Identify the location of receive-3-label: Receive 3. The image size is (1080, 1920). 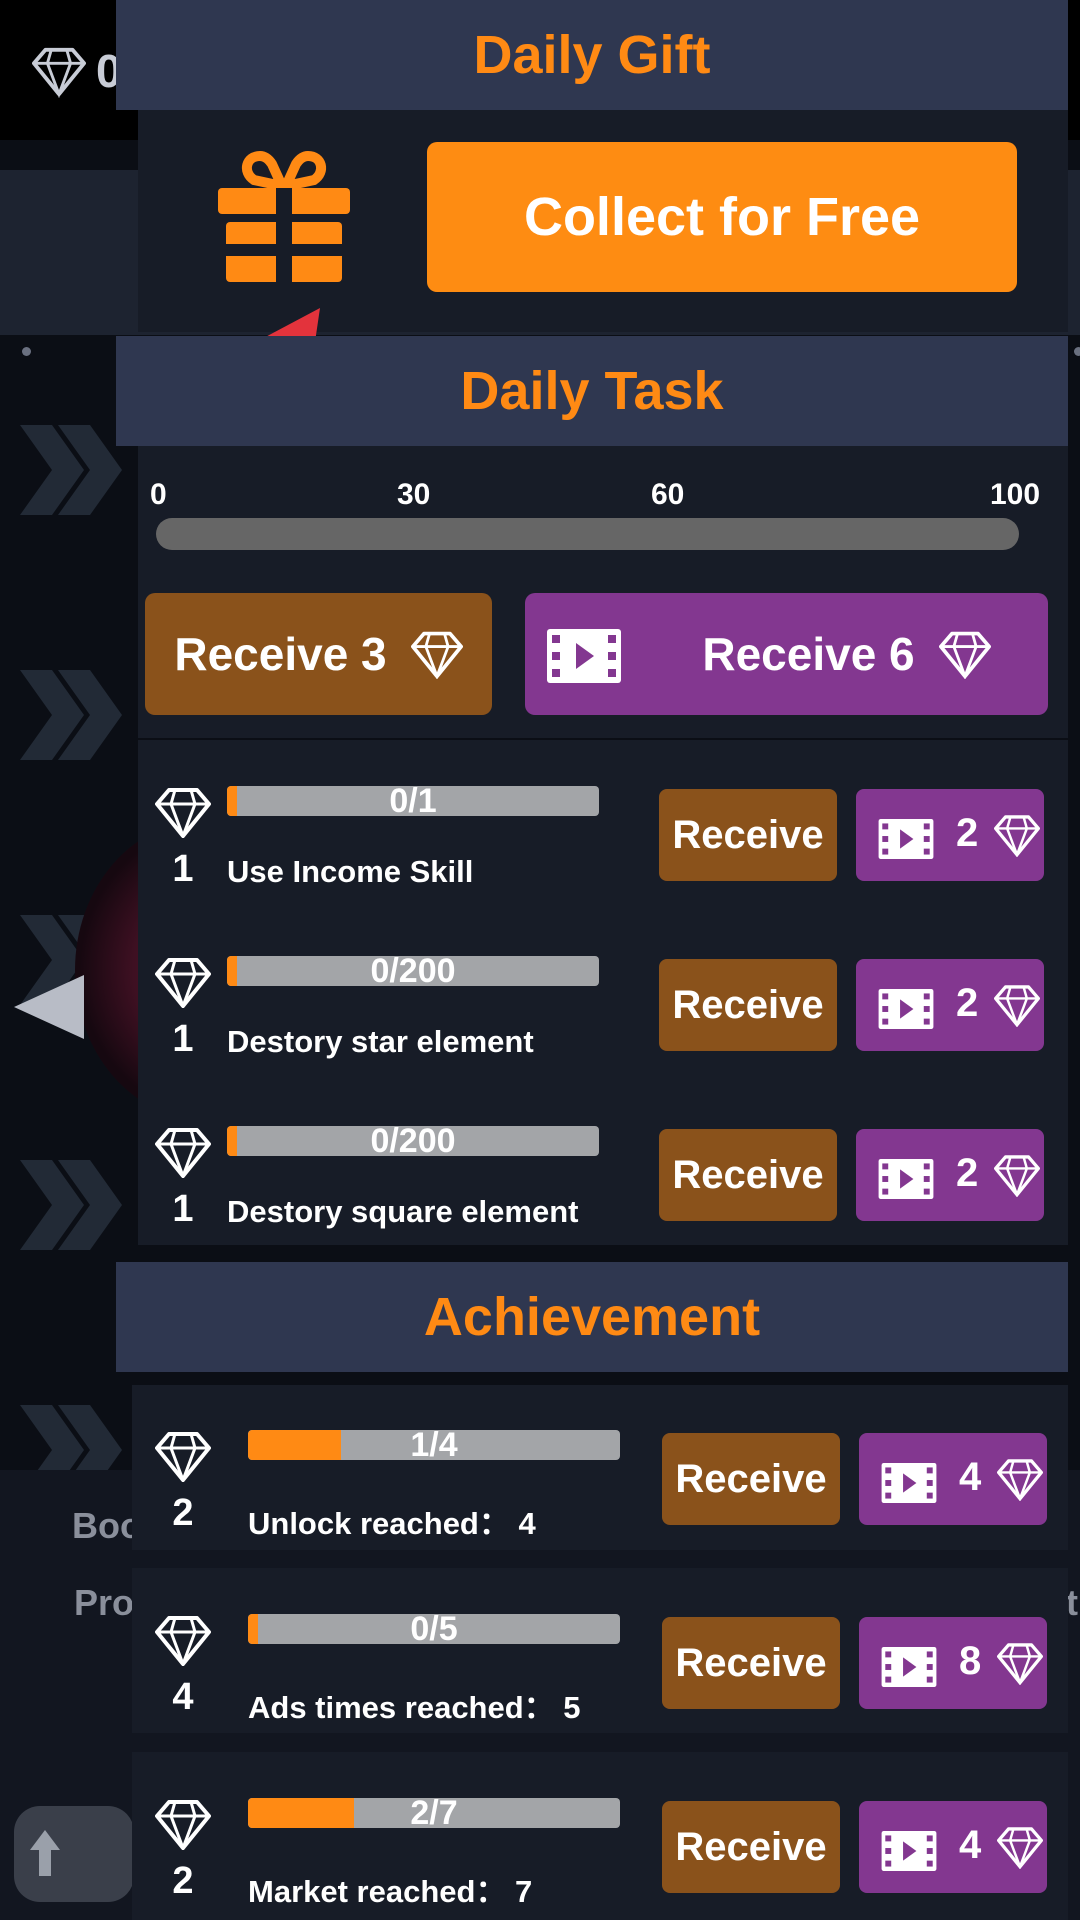
(280, 654).